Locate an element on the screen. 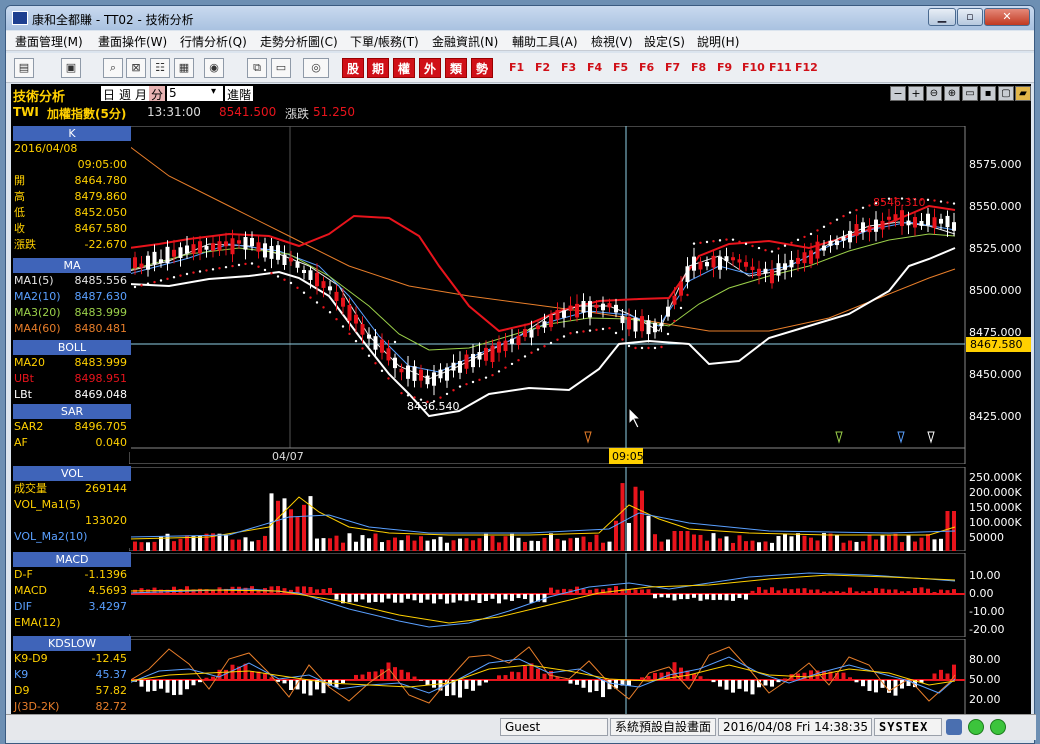 The height and width of the screenshot is (744, 1040). magnify-plus-icon: ⊕ is located at coordinates (952, 93).